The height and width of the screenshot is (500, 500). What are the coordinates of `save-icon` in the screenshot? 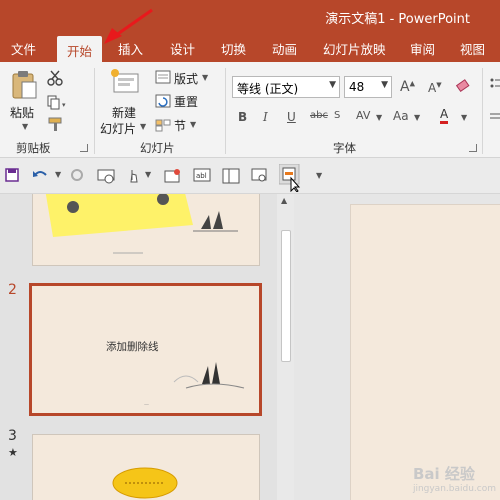 It's located at (12, 175).